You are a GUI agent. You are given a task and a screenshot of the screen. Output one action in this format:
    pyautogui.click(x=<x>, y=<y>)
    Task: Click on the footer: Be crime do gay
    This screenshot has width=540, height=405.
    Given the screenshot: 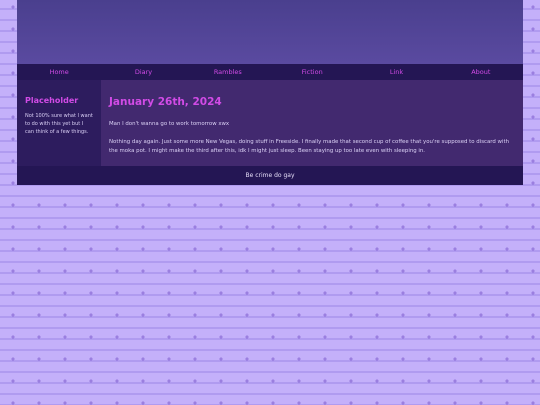 What is the action you would take?
    pyautogui.click(x=270, y=175)
    